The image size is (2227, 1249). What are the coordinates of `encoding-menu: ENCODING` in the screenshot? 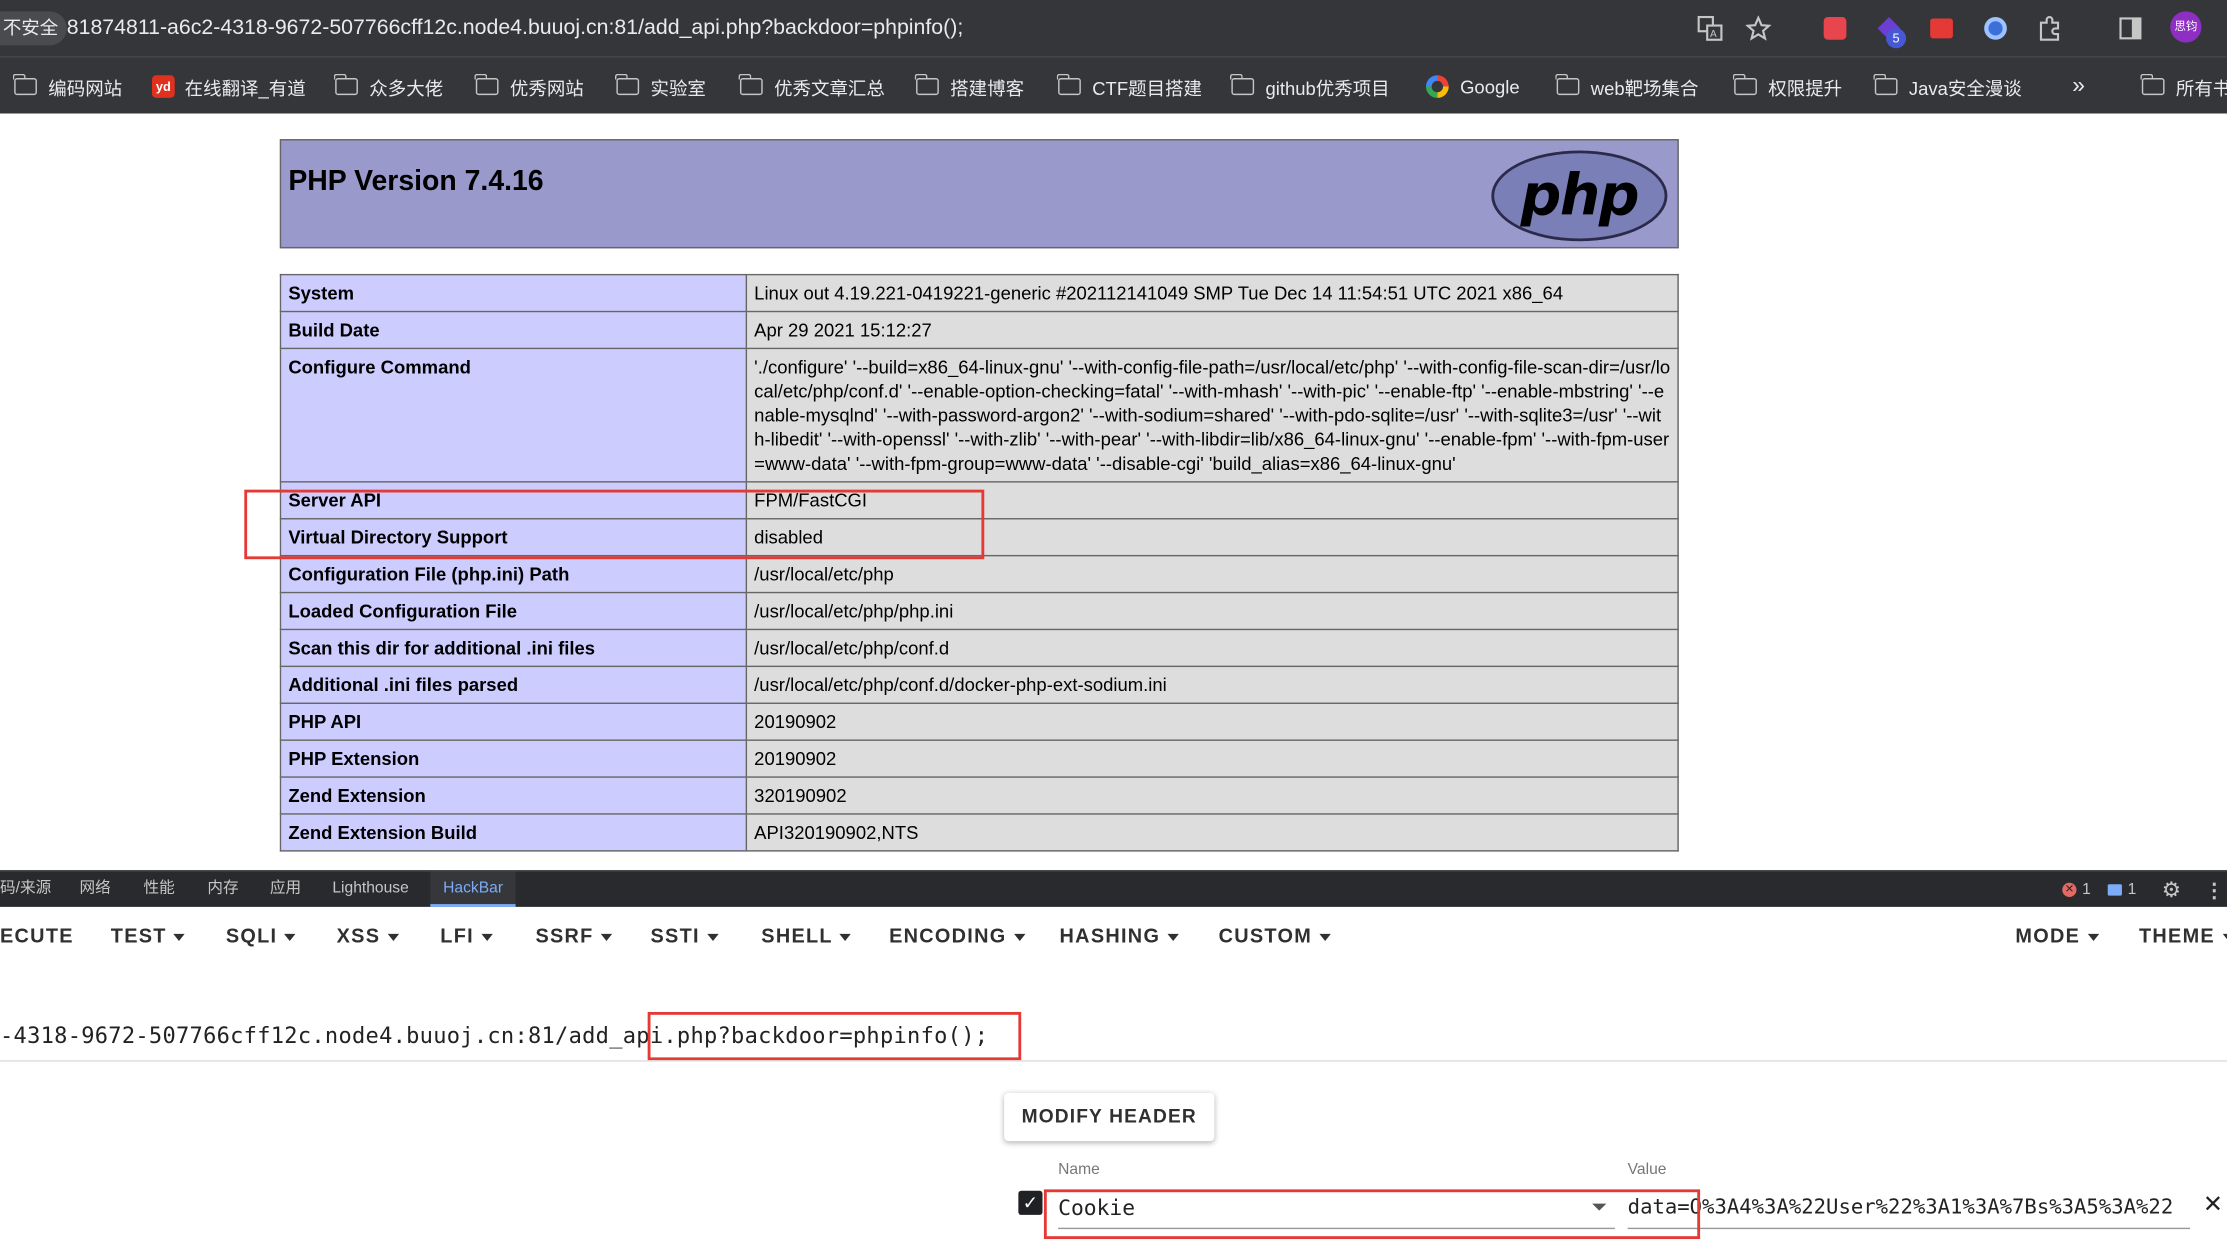 It's located at (957, 935).